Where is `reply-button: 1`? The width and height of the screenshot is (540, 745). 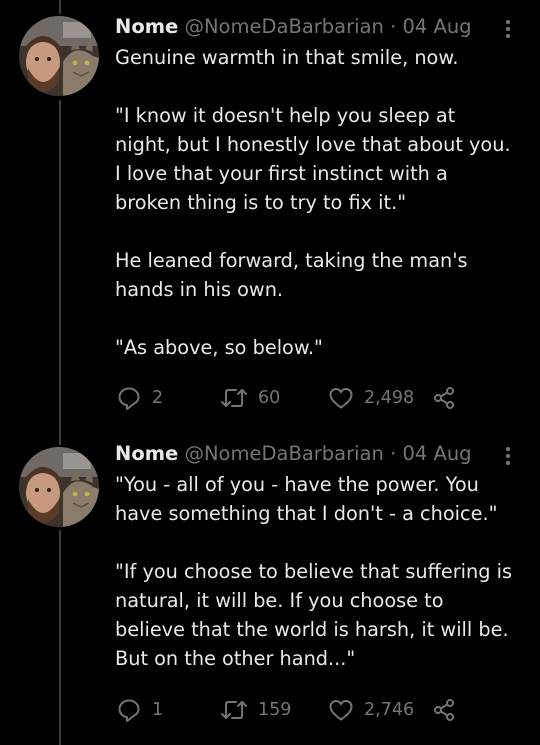 reply-button: 1 is located at coordinates (139, 710).